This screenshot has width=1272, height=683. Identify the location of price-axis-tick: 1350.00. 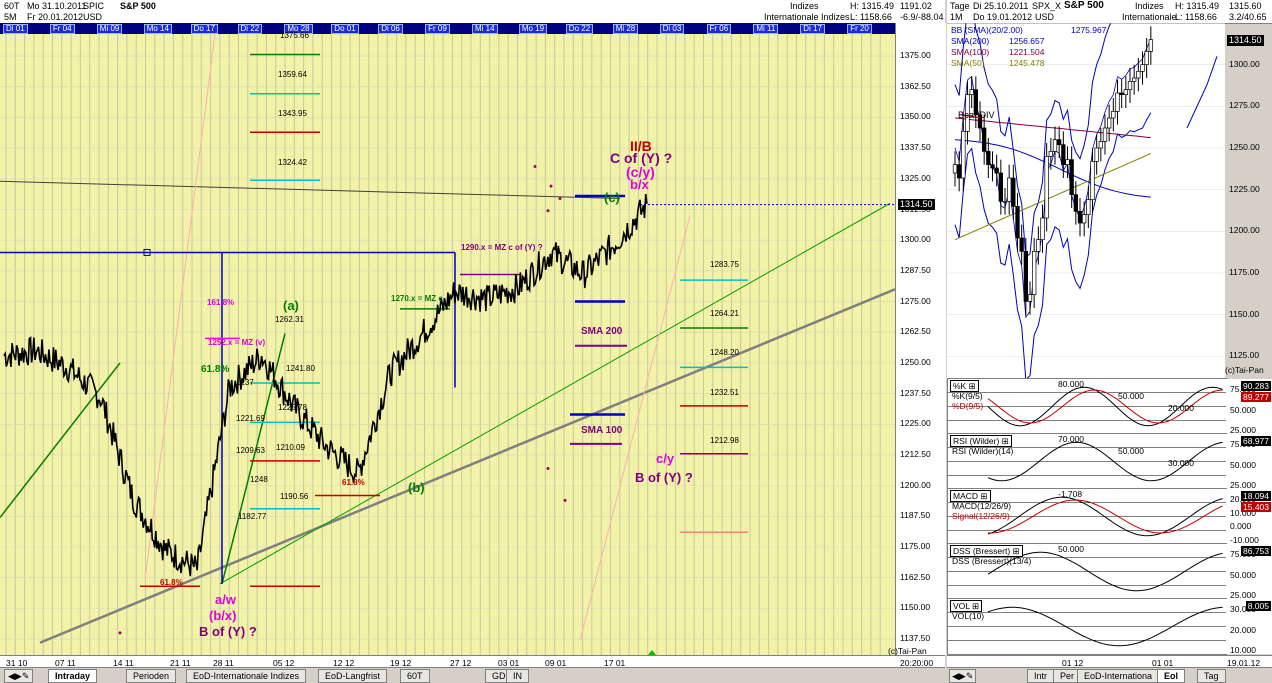
(915, 116).